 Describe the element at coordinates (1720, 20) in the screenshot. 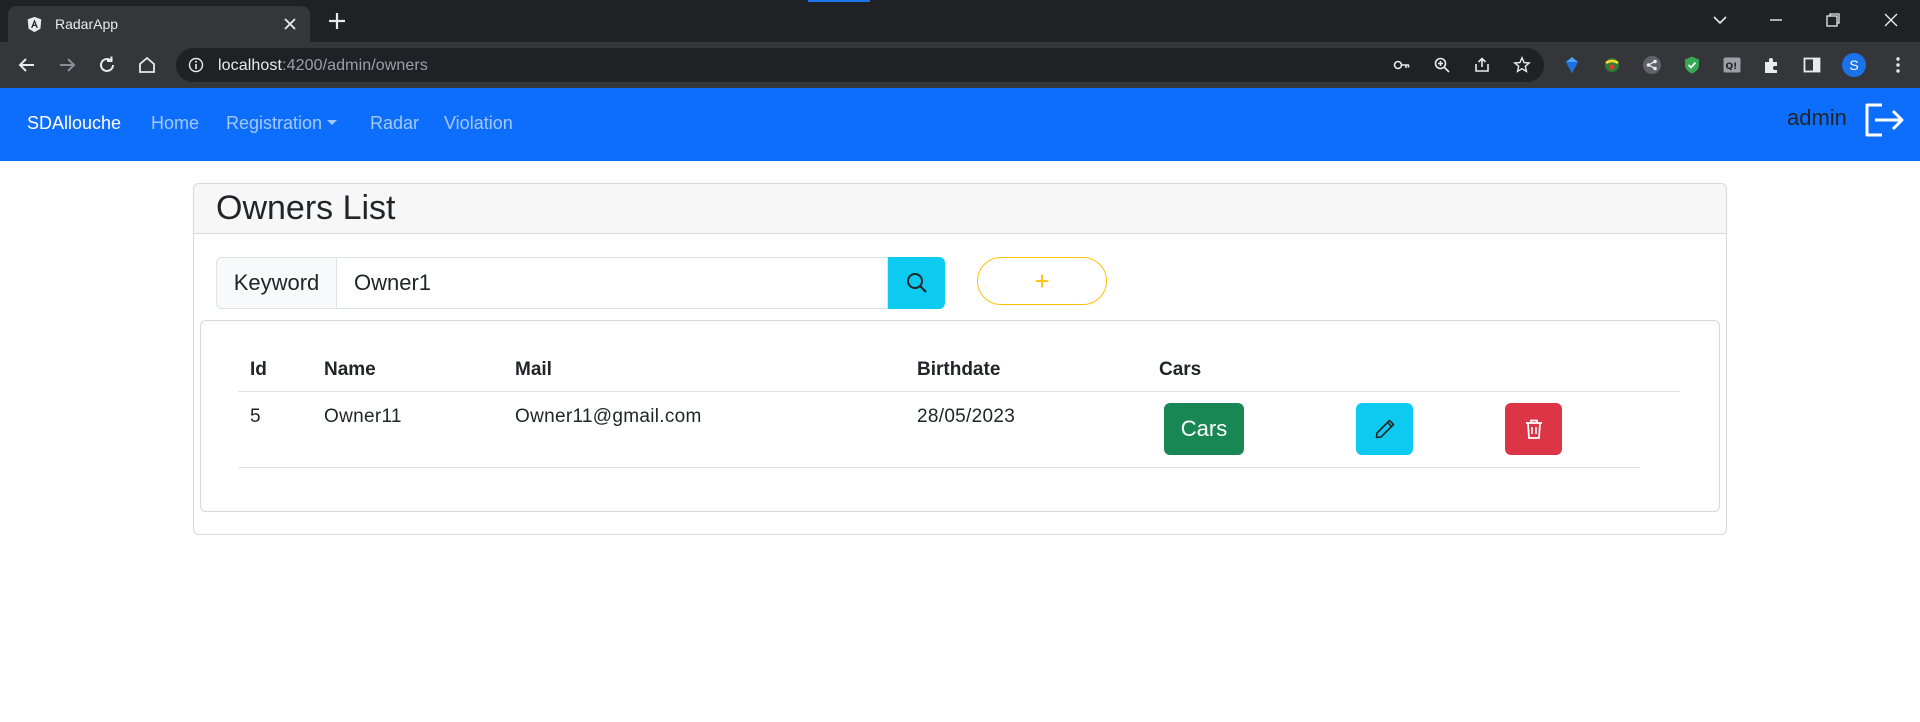

I see `tab-search-icon` at that location.